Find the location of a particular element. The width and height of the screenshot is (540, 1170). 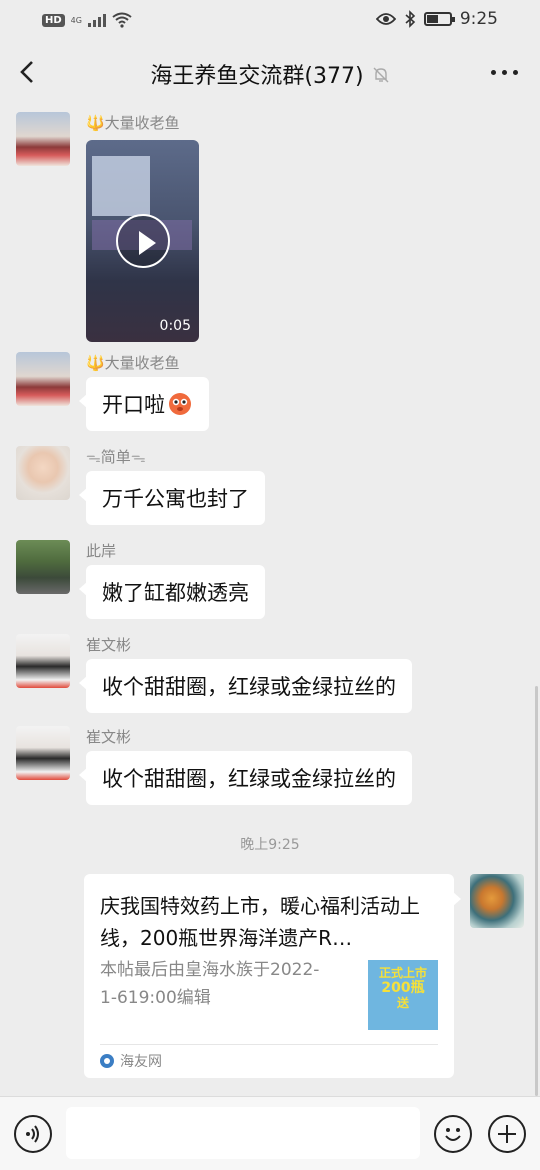

chat-header: 海王养鱼交流群(377) is located at coordinates (270, 73).